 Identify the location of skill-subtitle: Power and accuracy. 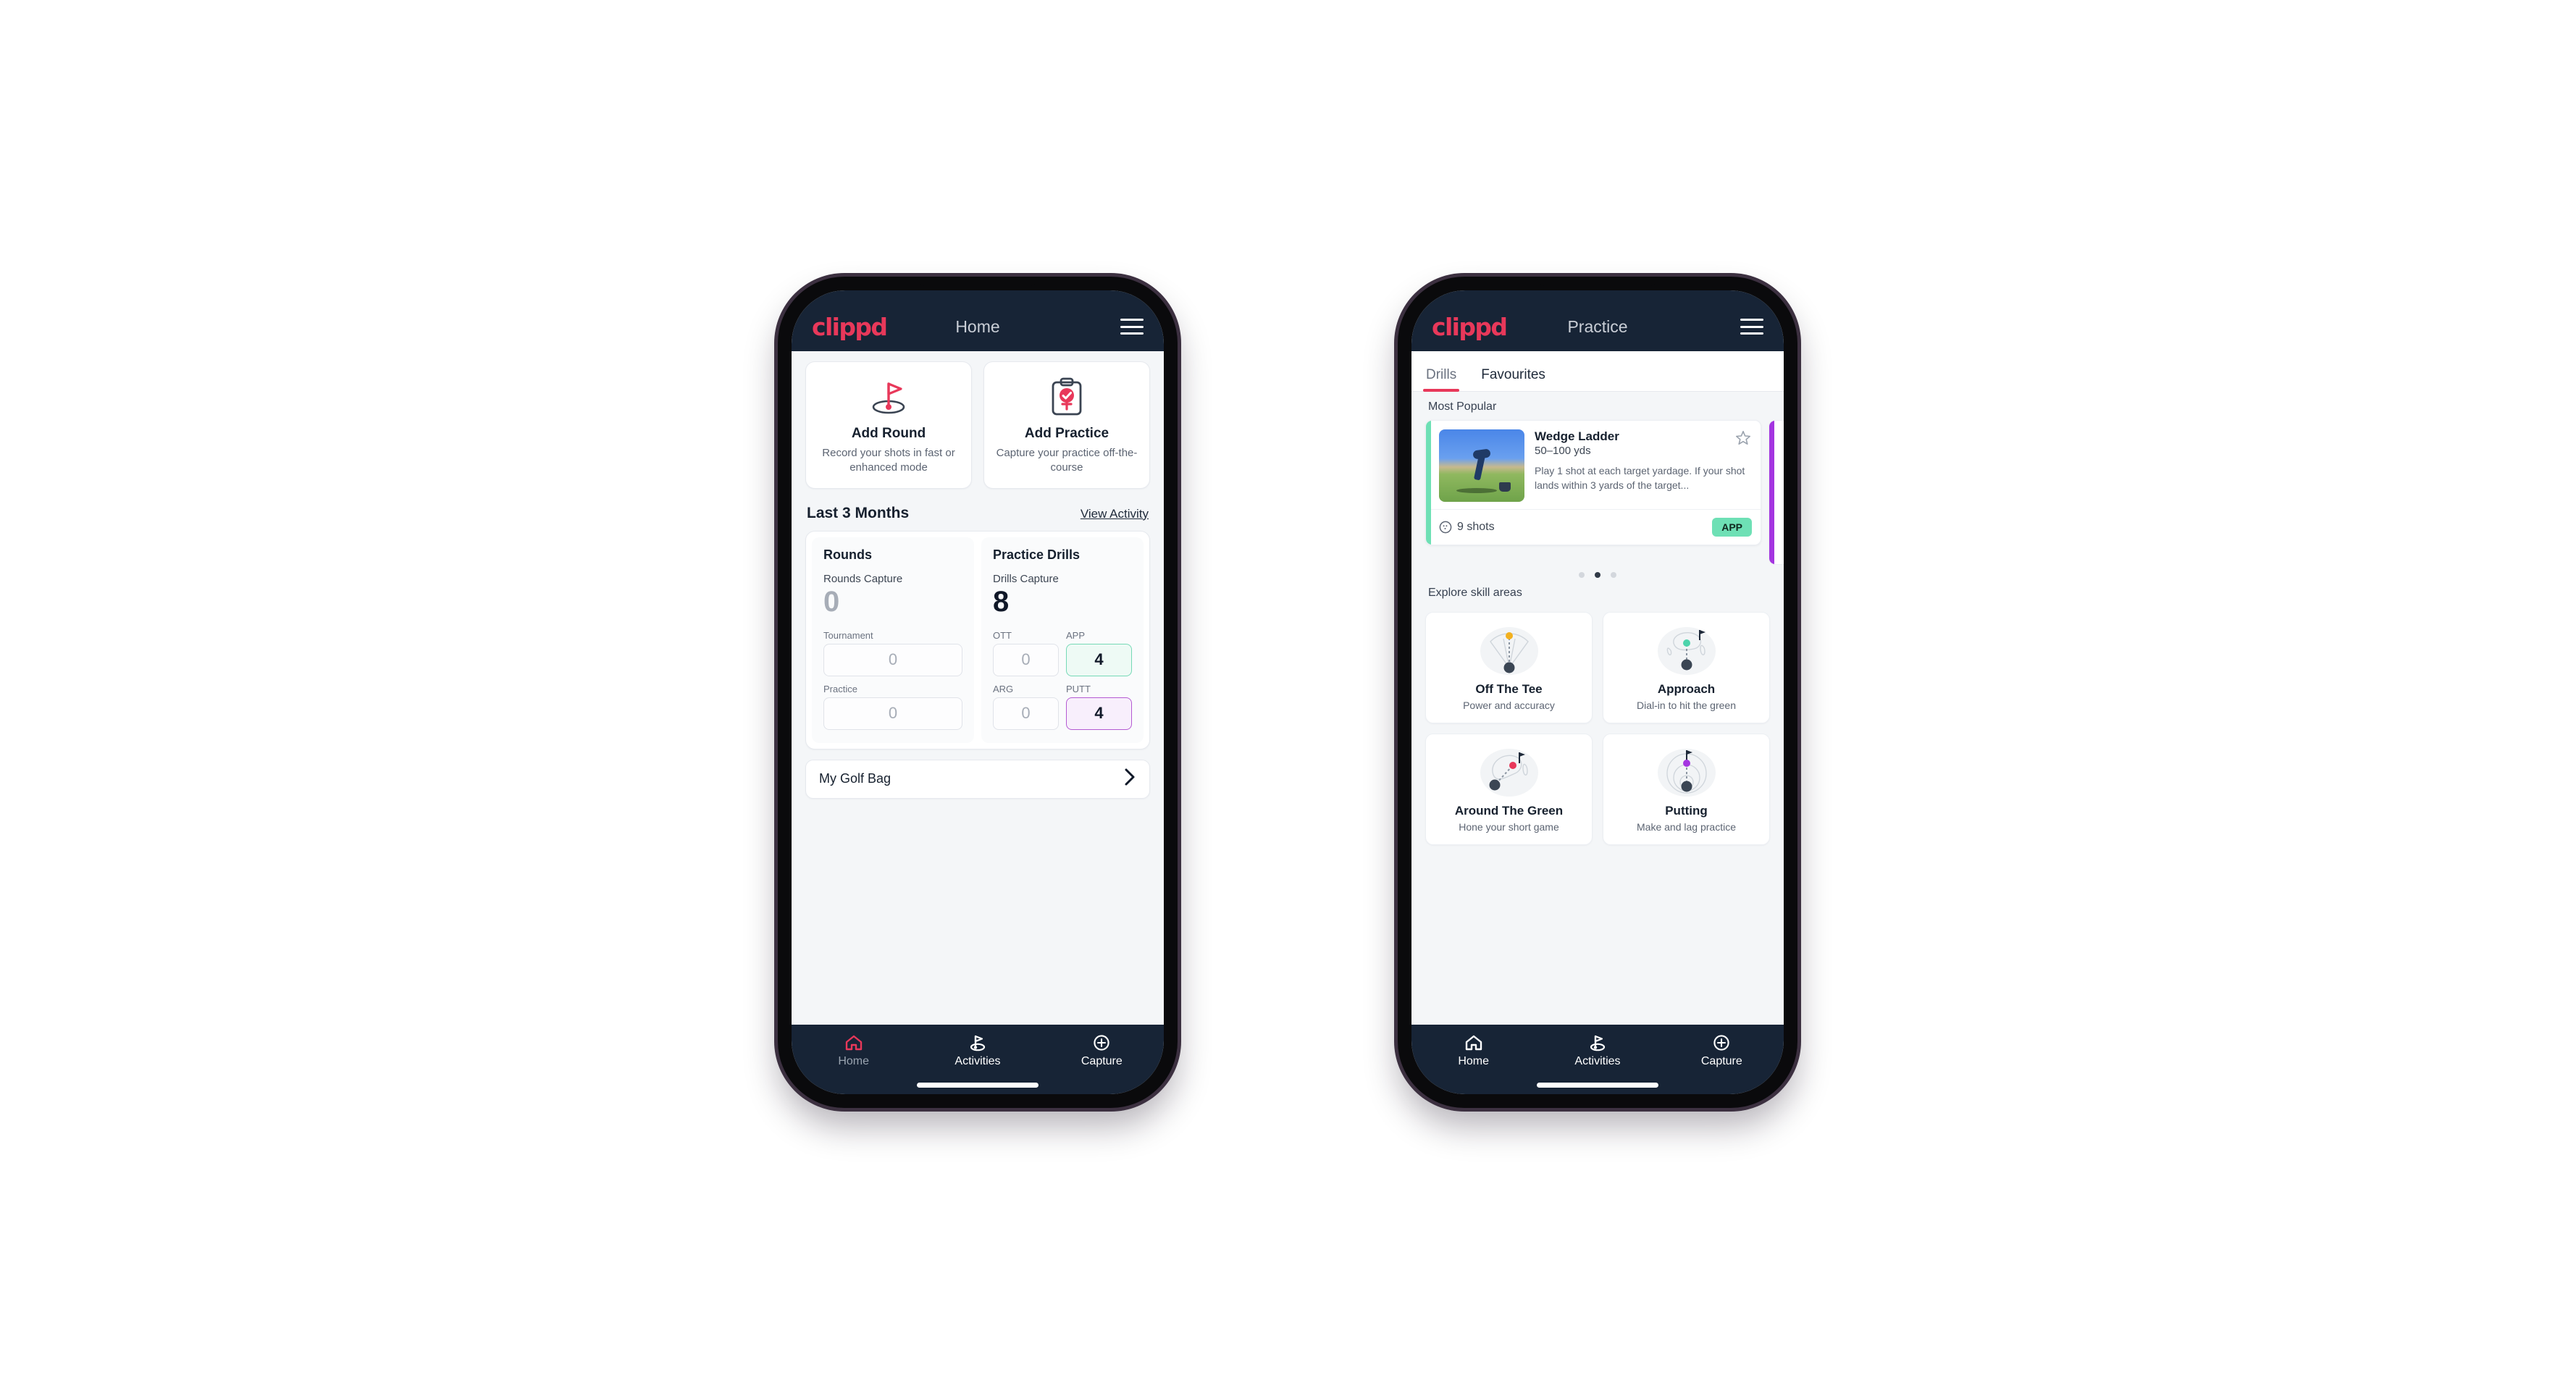
(1509, 705).